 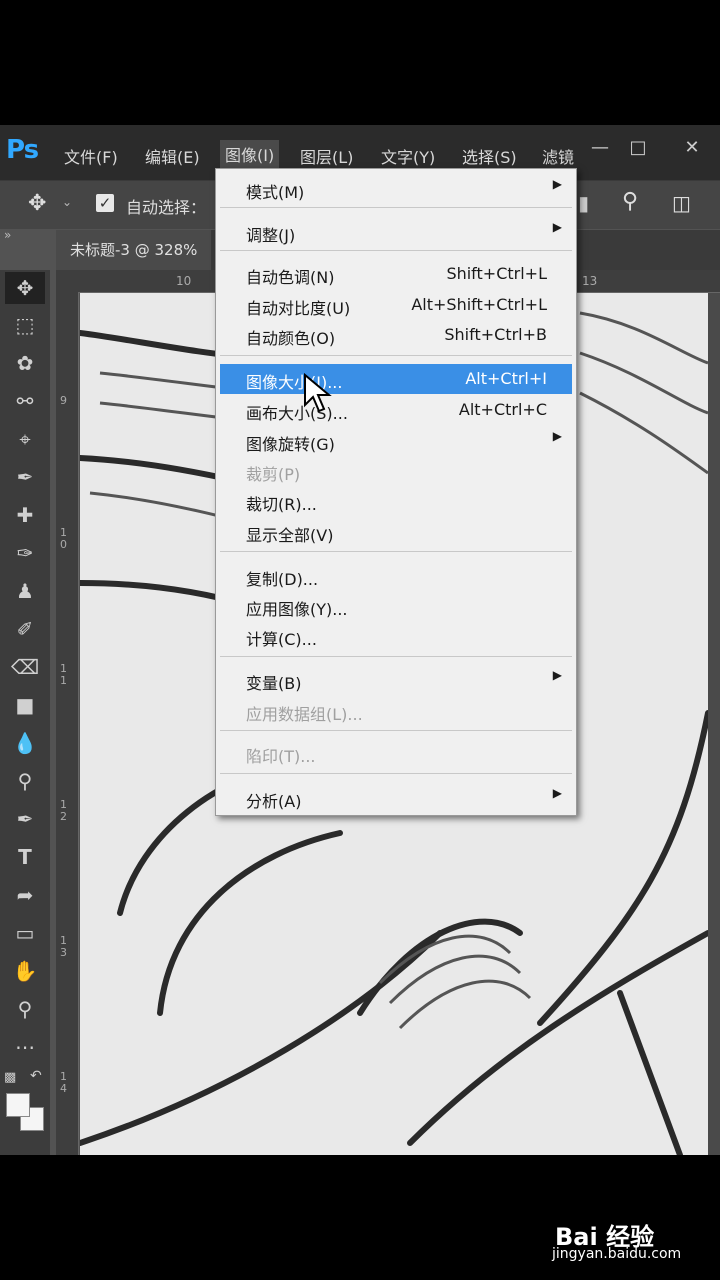 I want to click on menu-filter: 滤镜, so click(x=558, y=156).